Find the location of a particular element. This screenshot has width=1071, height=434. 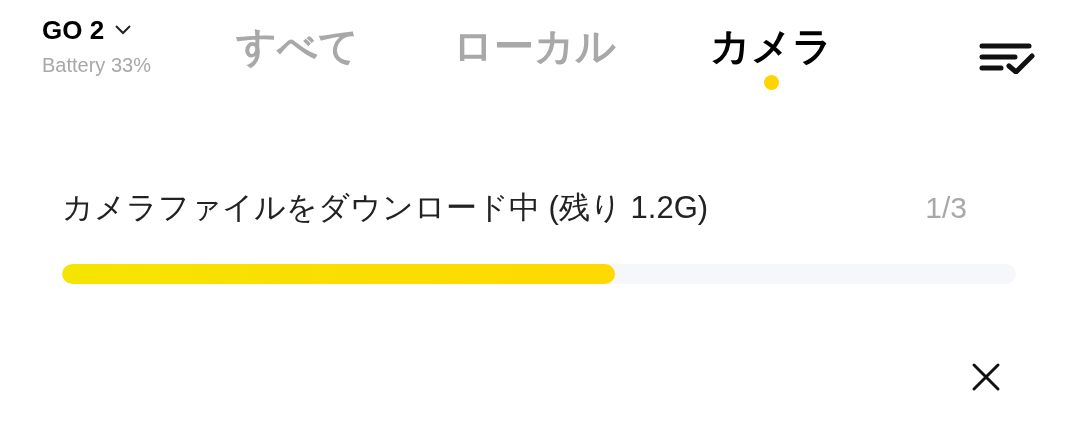

download-message: カメラファイルをダウンロード中 (残り 1.2G) is located at coordinates (385, 208).